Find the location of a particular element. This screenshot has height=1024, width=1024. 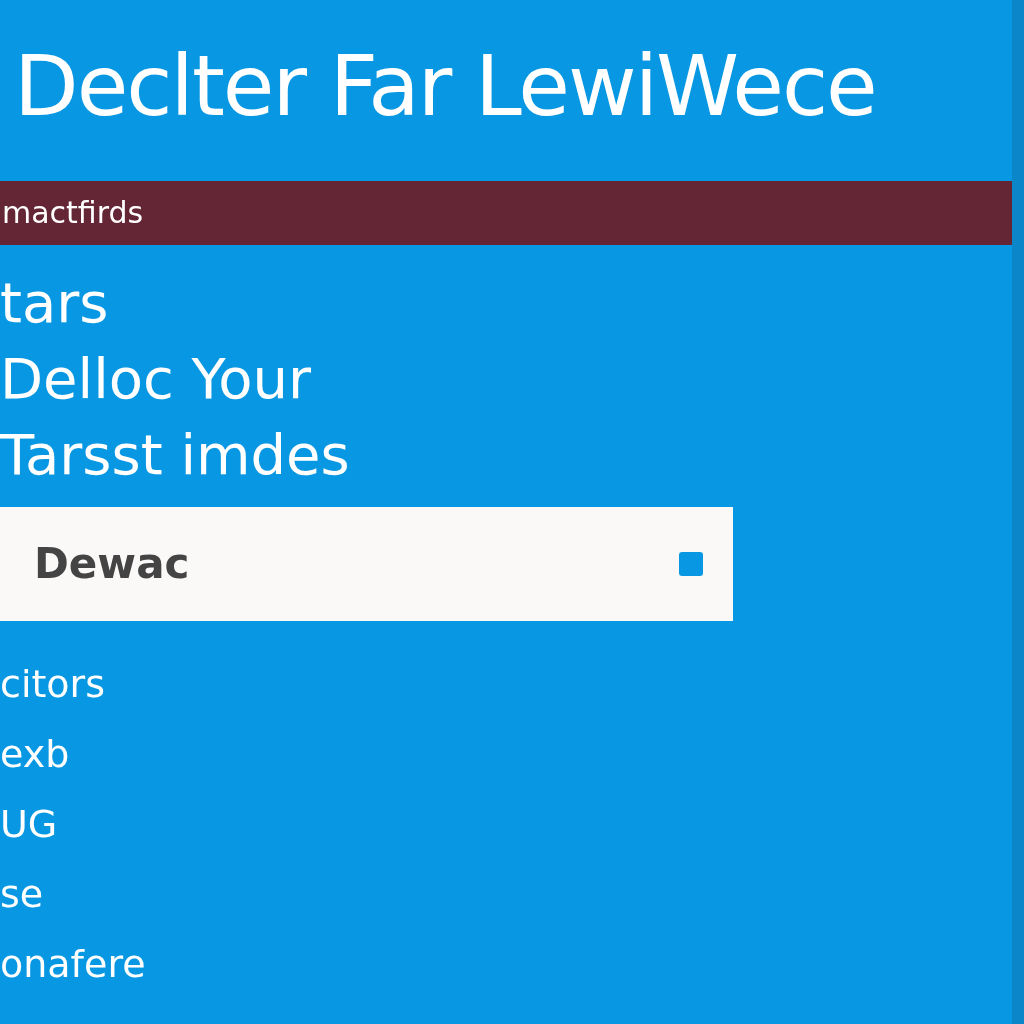

banner: mactfirds is located at coordinates (506, 212).